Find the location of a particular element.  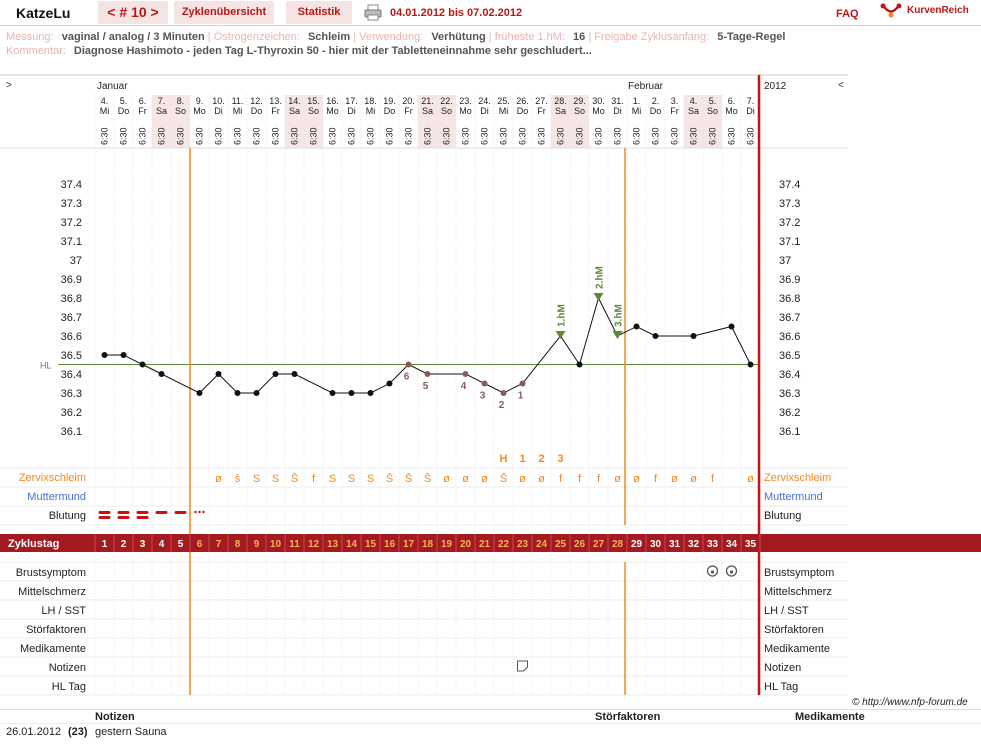

zyklustag-label: Zyklustag is located at coordinates (33, 544).